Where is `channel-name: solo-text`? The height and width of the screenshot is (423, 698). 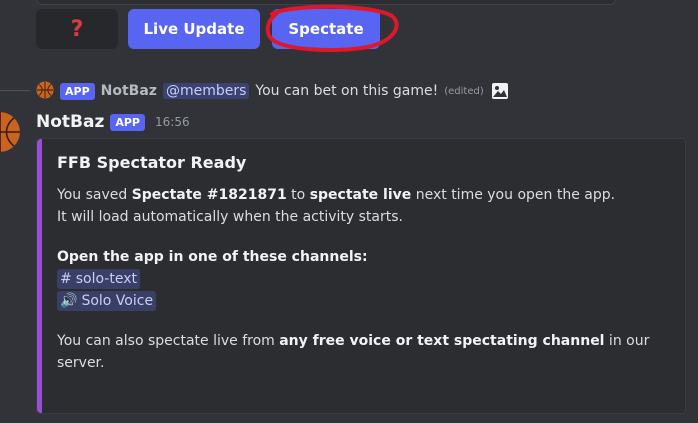
channel-name: solo-text is located at coordinates (106, 279).